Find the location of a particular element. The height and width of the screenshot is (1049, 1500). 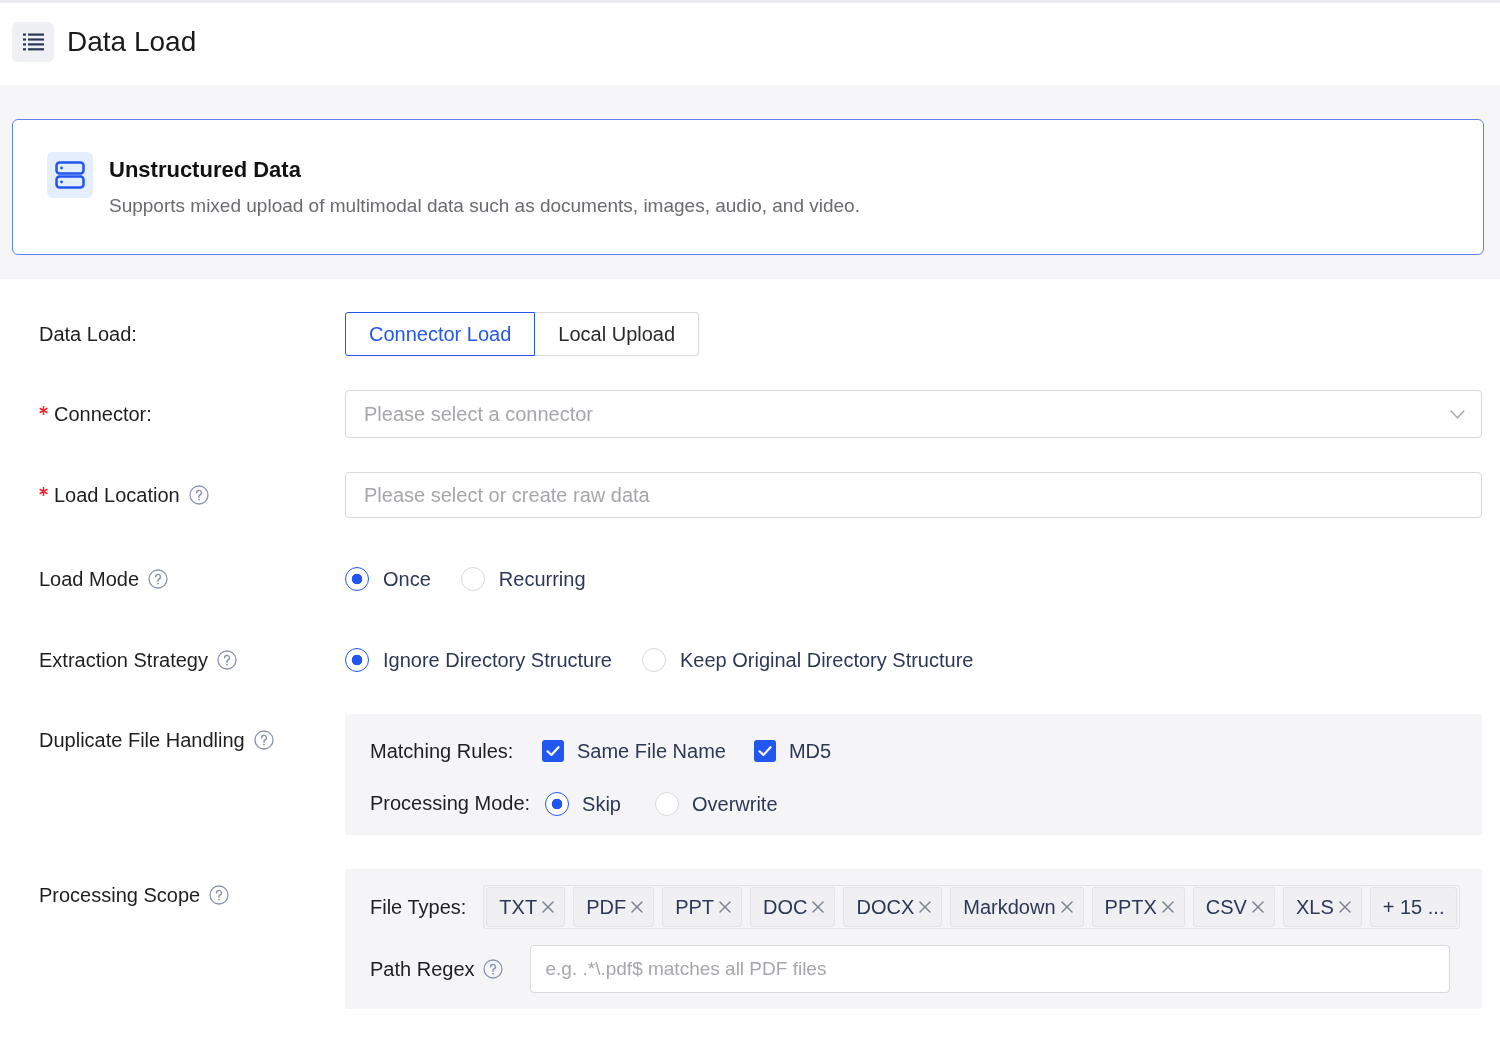

file-type-tag: DOCX is located at coordinates (893, 907).